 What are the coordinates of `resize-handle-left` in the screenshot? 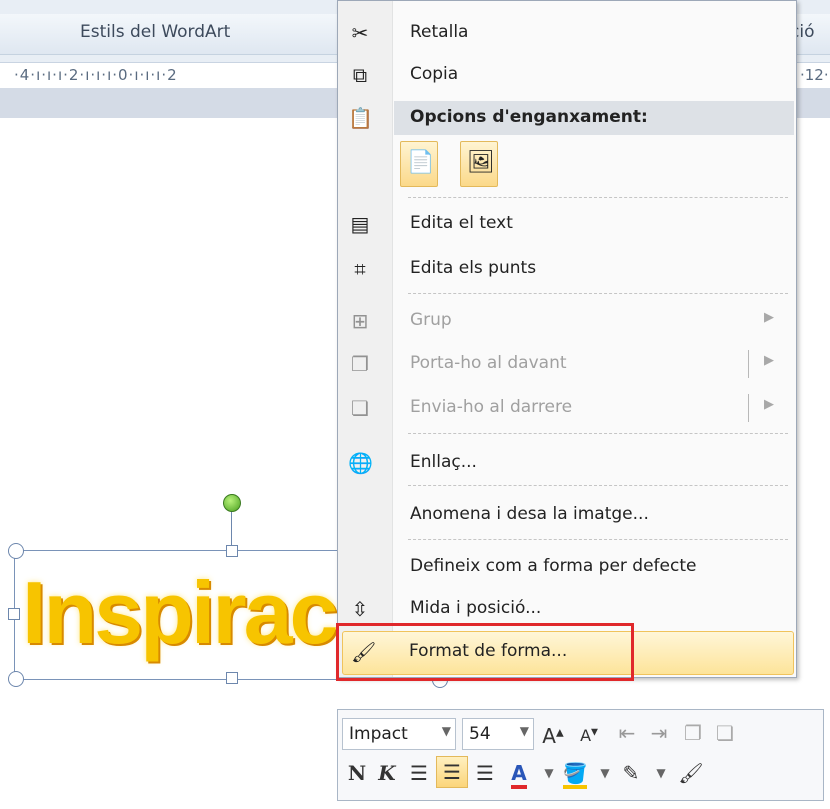 It's located at (14, 614).